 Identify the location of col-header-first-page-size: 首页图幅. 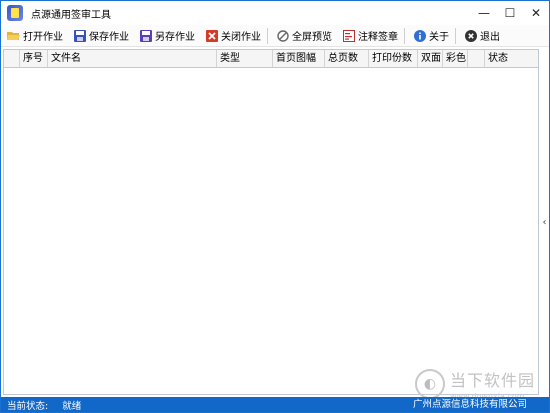
(299, 58).